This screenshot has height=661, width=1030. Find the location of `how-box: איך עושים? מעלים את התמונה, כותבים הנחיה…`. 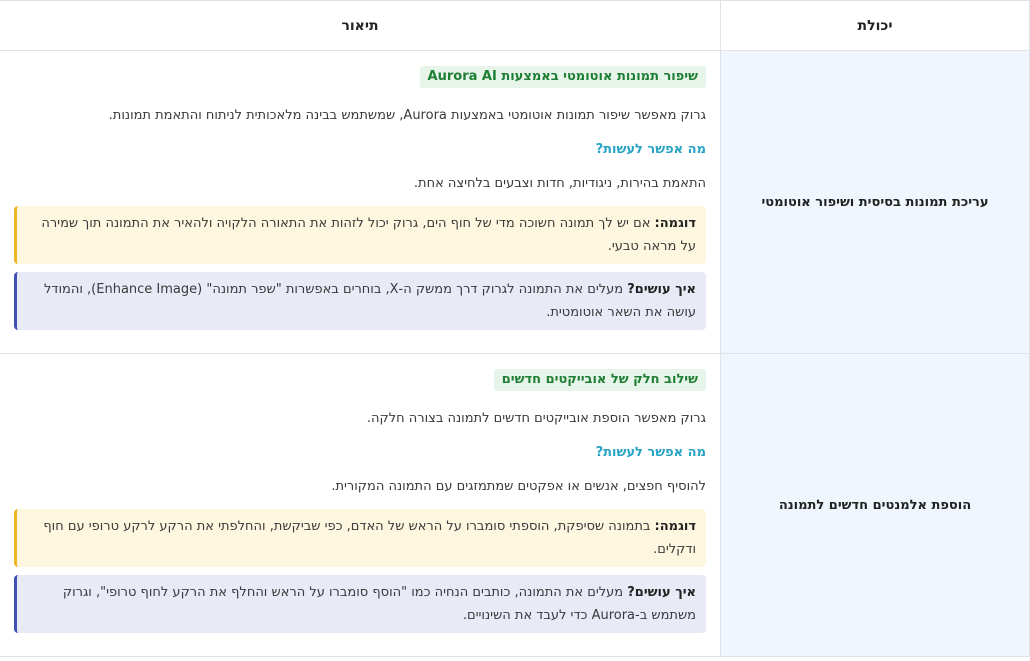

how-box: איך עושים? מעלים את התמונה, כותבים הנחיה… is located at coordinates (360, 604).